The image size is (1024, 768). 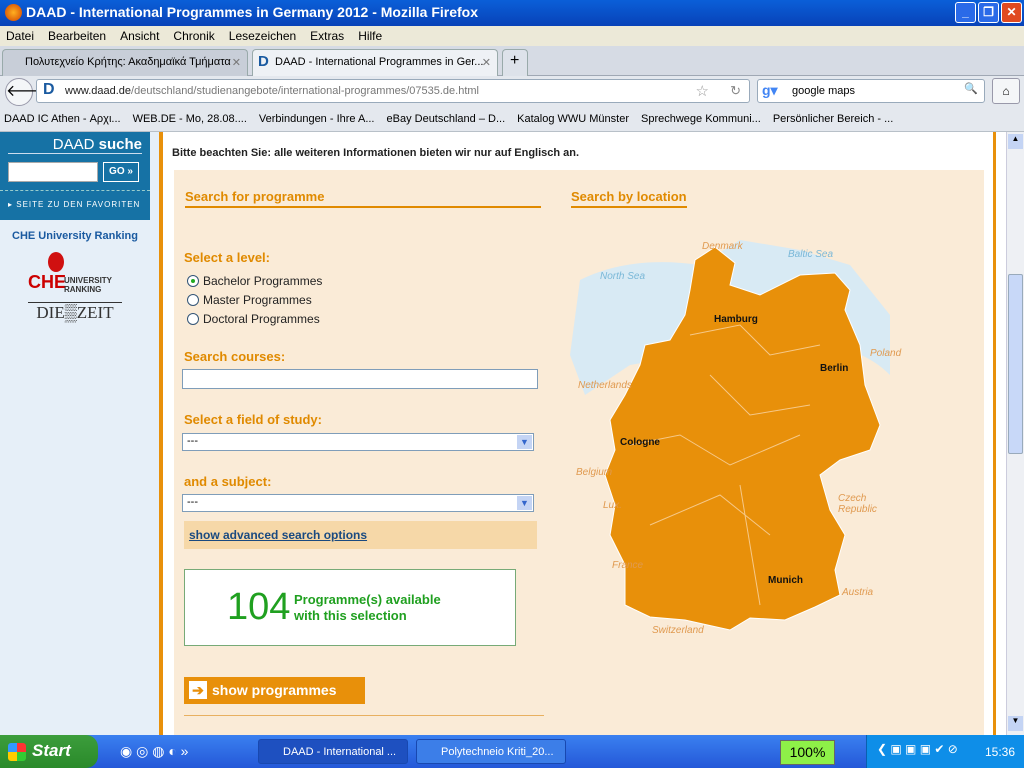 What do you see at coordinates (235, 356) in the screenshot?
I see `courses-label: Search courses:` at bounding box center [235, 356].